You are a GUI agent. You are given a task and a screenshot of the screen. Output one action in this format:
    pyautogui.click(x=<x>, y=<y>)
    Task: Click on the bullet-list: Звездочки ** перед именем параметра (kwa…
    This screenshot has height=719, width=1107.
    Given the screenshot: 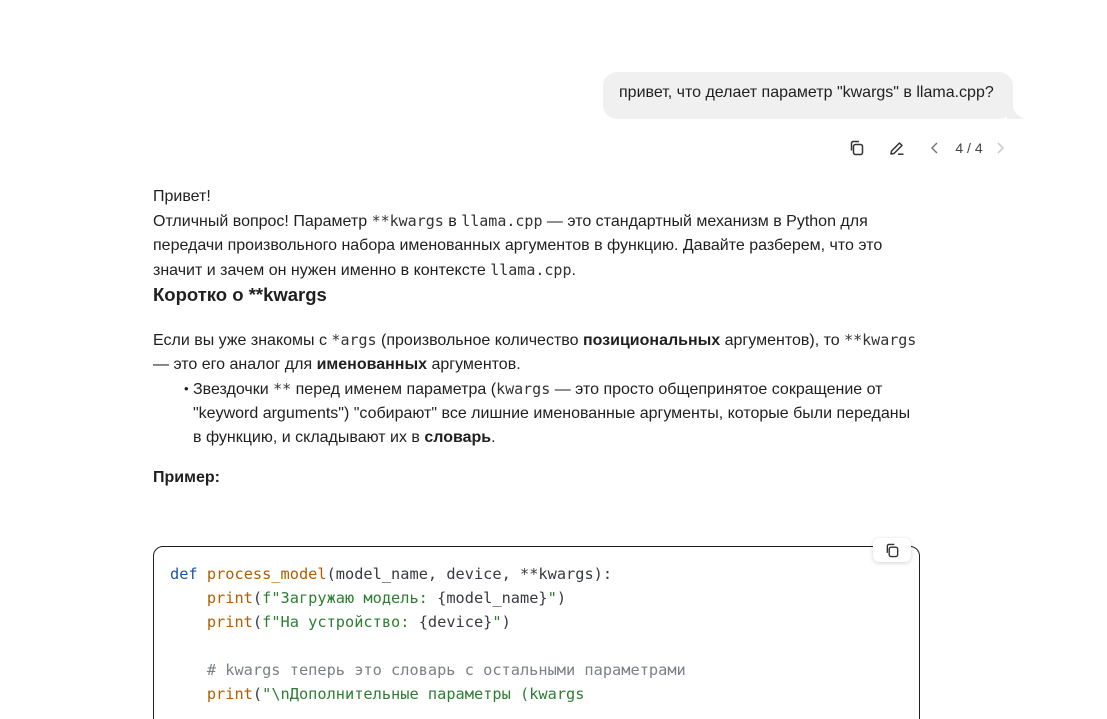 What is the action you would take?
    pyautogui.click(x=538, y=413)
    